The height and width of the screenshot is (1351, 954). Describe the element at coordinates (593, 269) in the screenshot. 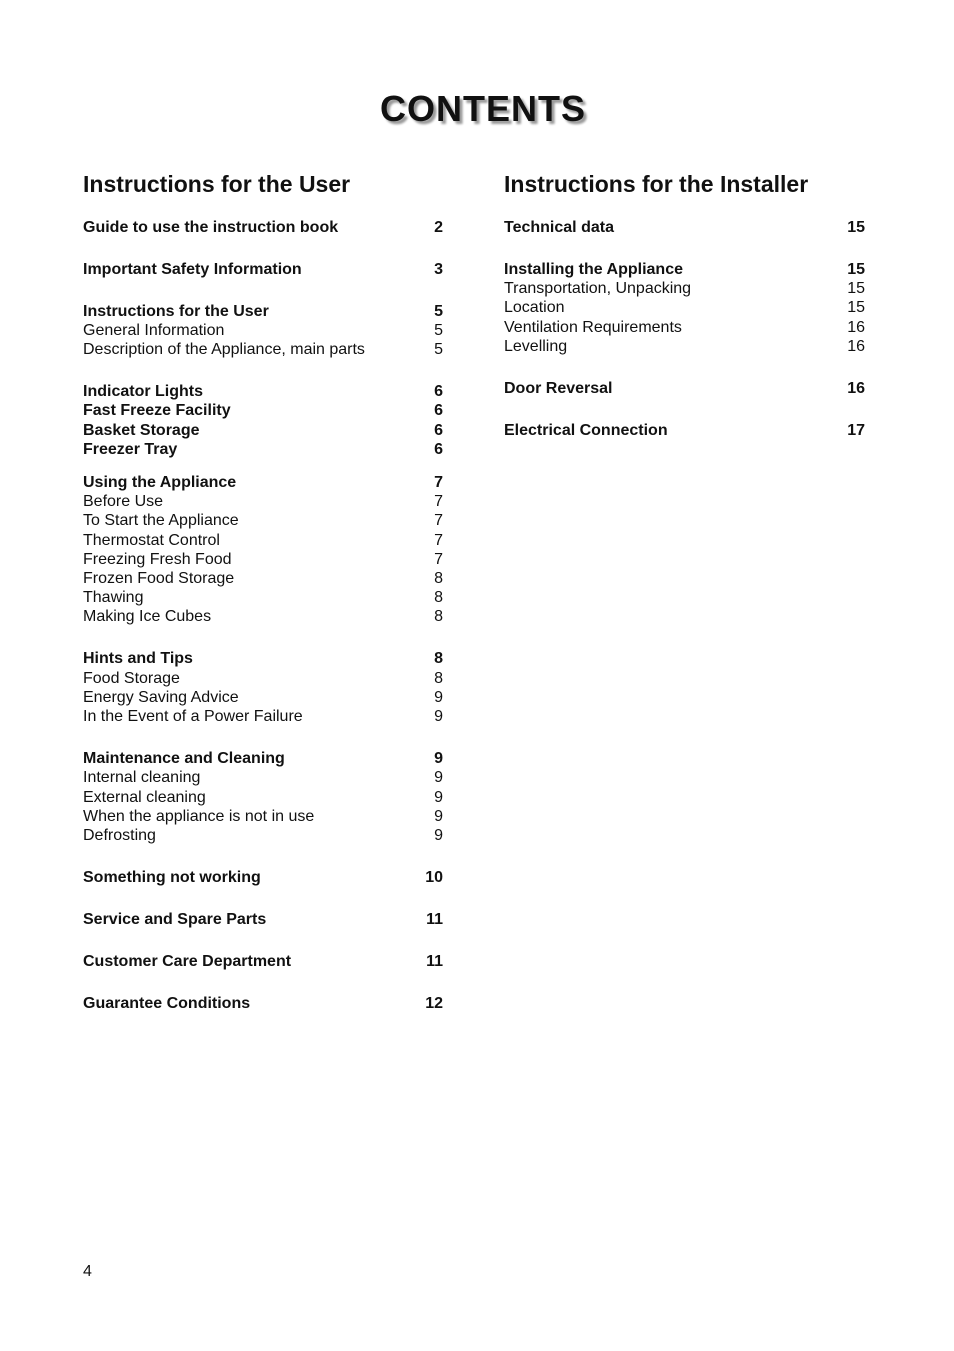

I see `toc-entry-label: Installing the Appliance` at that location.